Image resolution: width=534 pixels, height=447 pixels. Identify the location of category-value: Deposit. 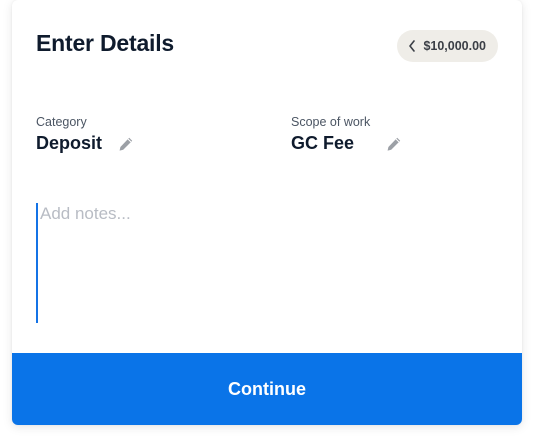
(69, 143).